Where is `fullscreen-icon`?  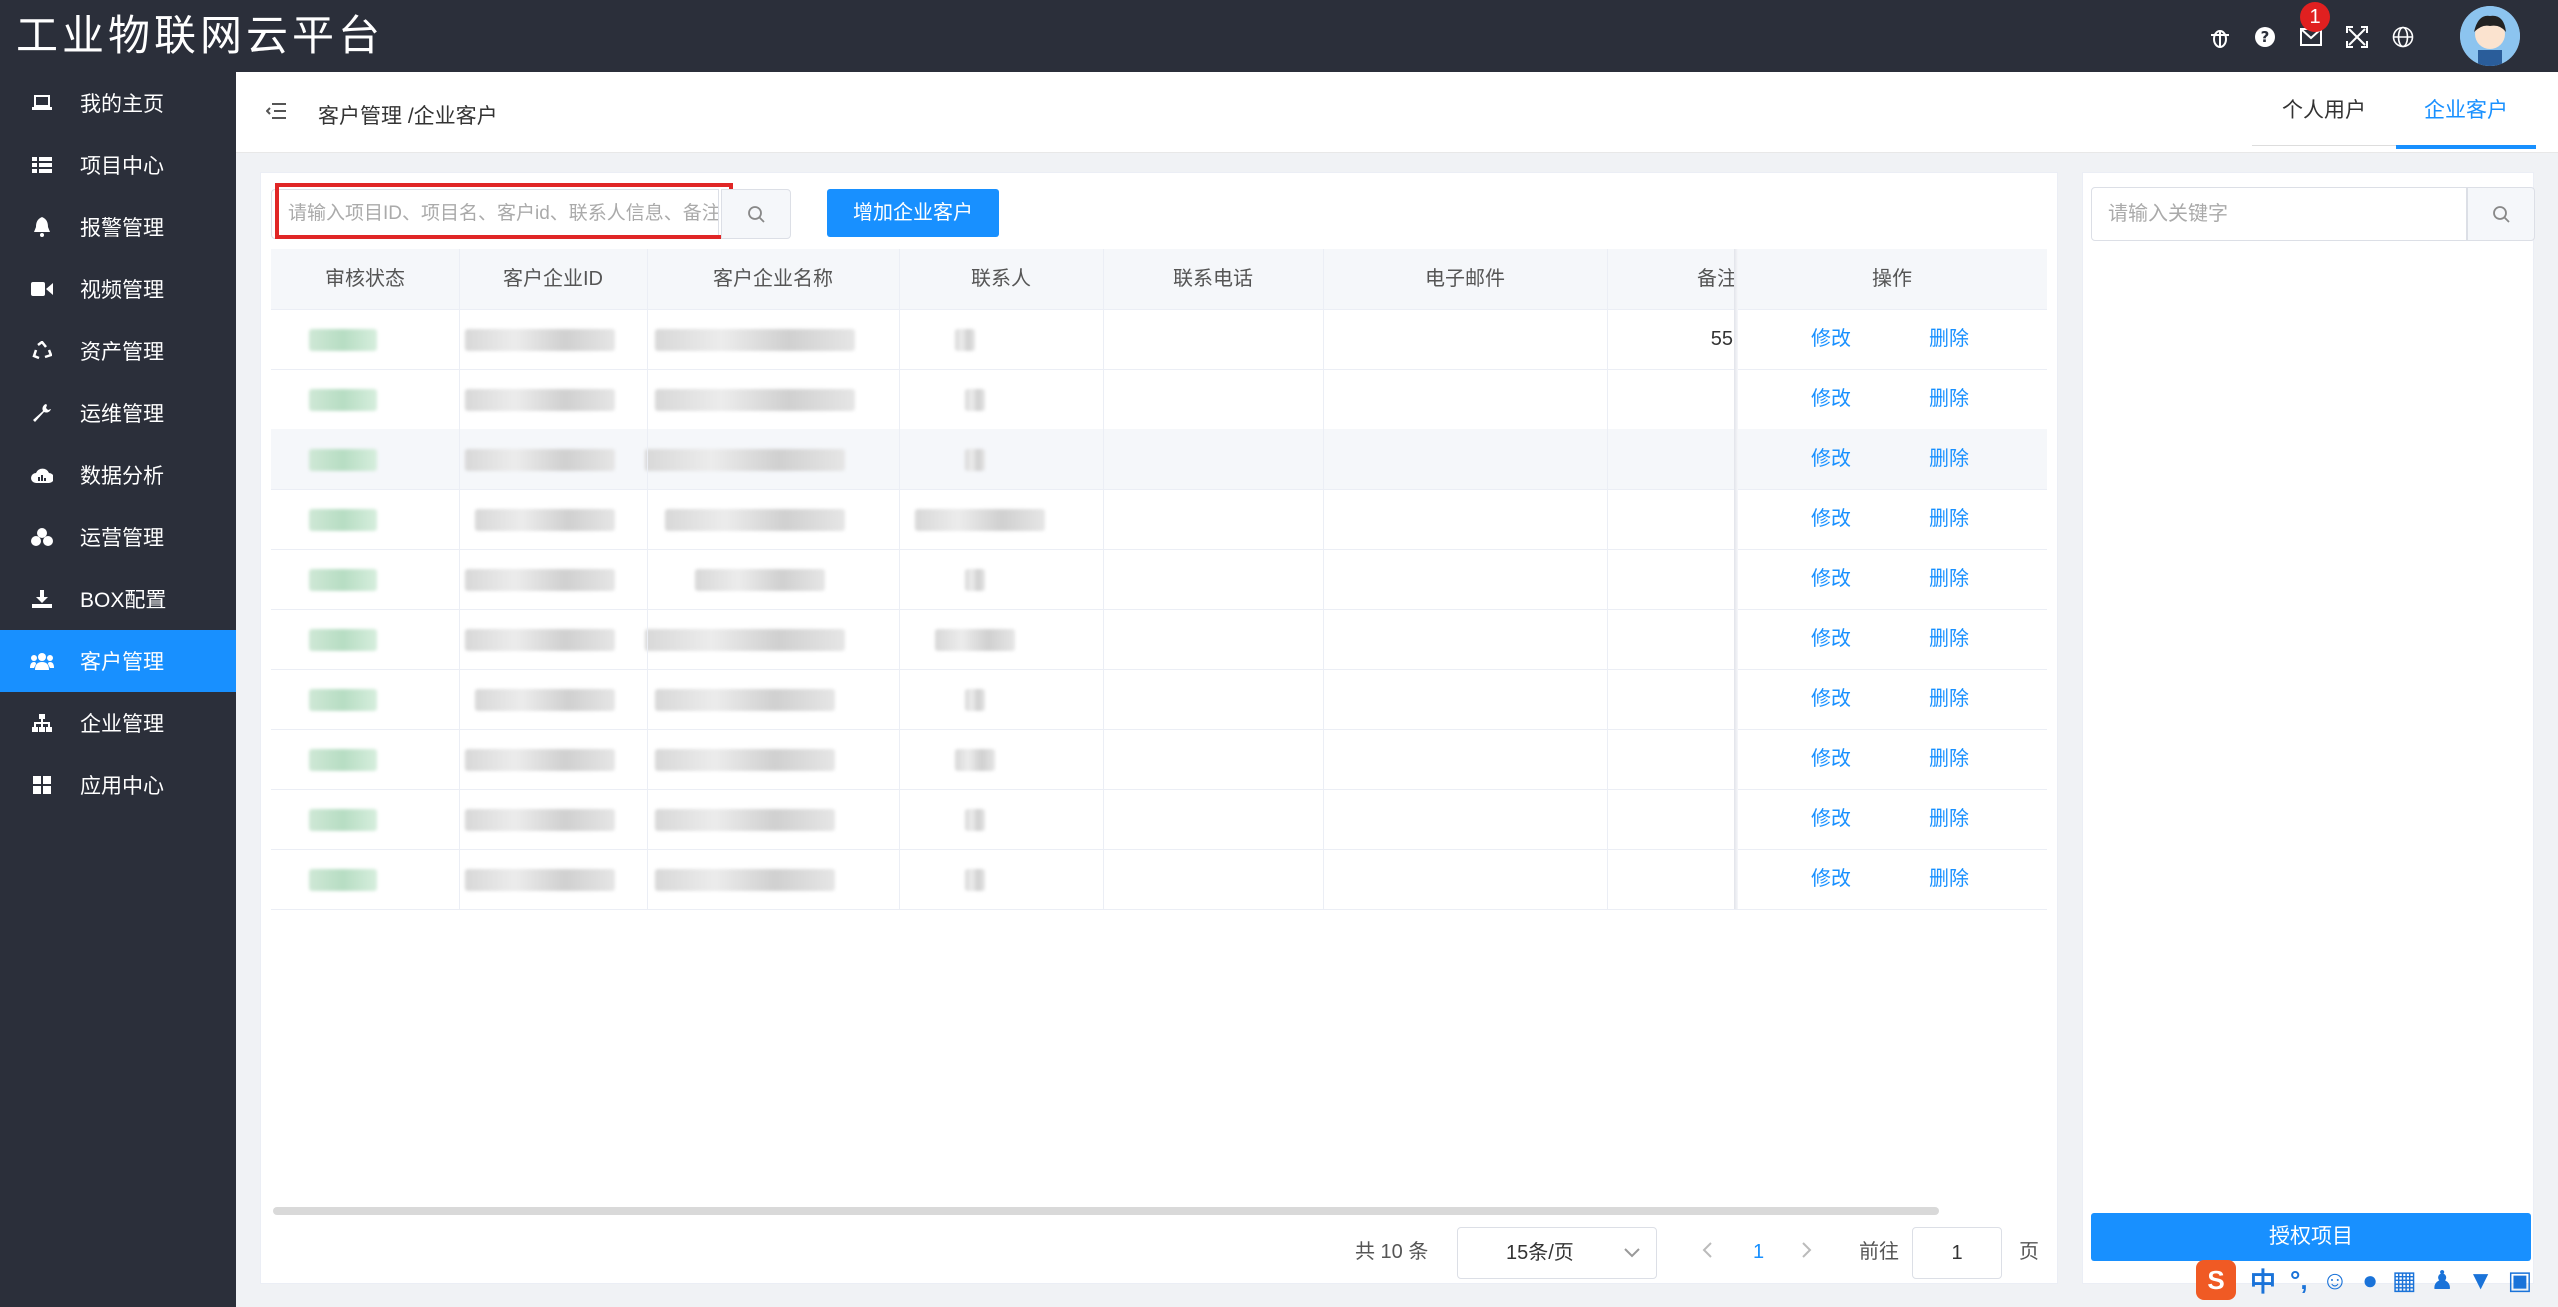
fullscreen-icon is located at coordinates (2357, 37).